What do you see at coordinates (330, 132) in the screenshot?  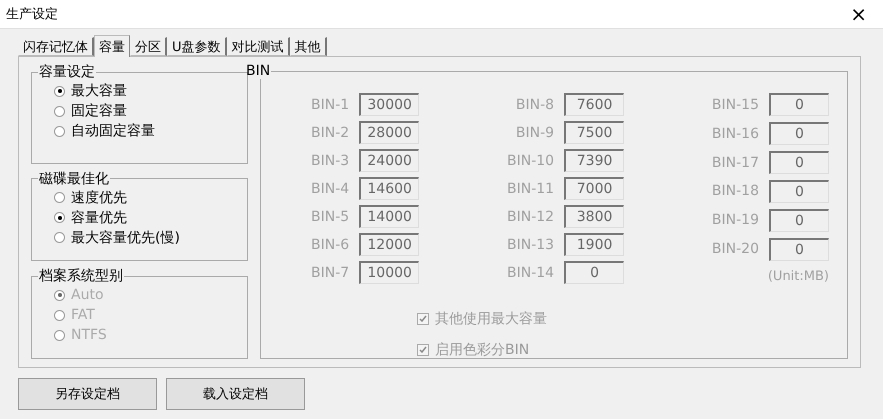 I see `bin-label: BIN-2` at bounding box center [330, 132].